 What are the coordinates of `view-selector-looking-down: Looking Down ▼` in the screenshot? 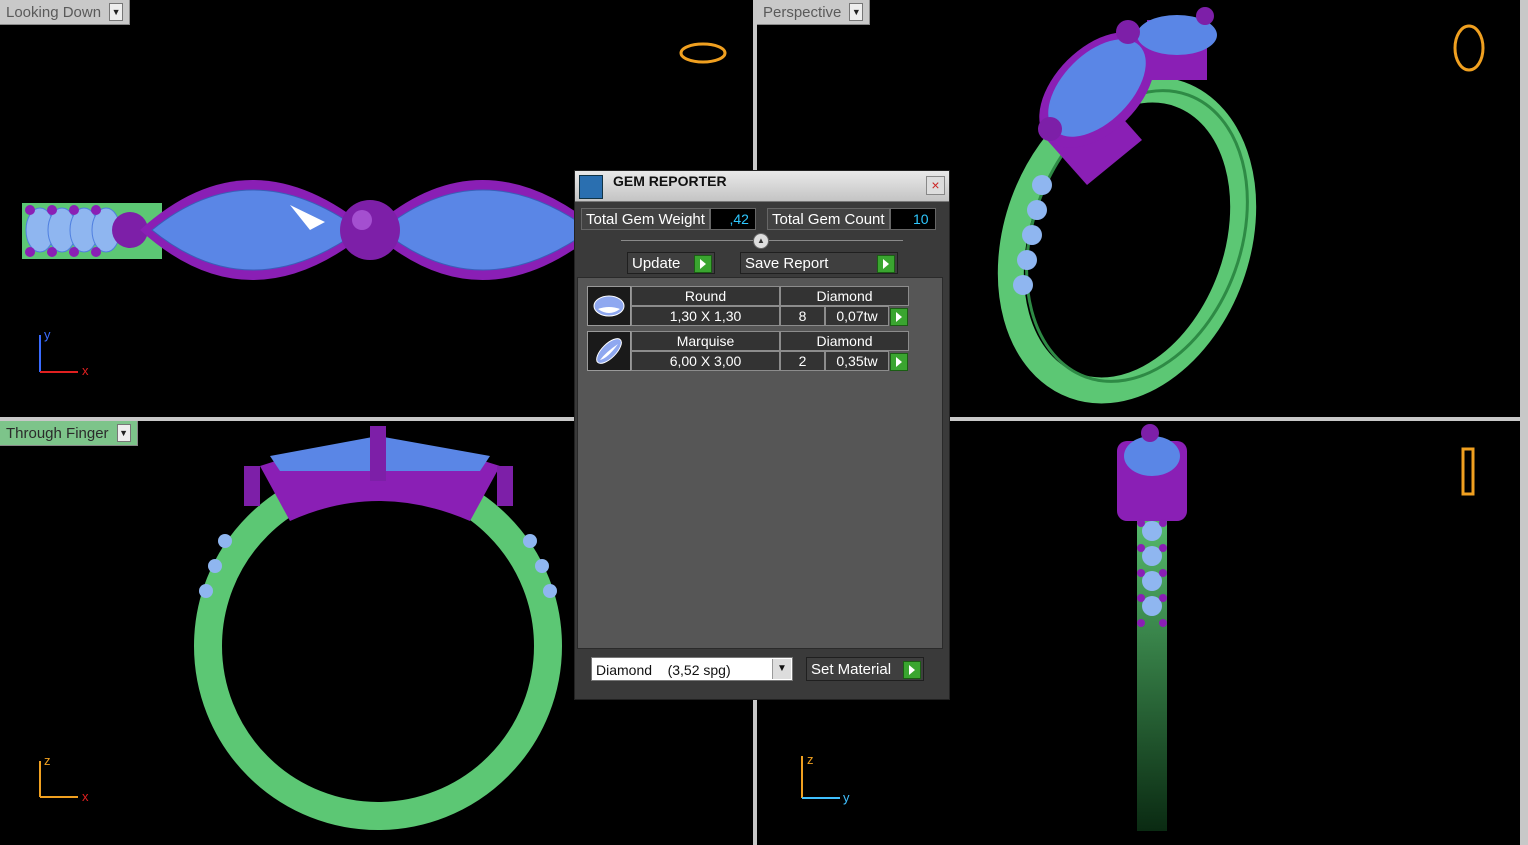 It's located at (65, 12).